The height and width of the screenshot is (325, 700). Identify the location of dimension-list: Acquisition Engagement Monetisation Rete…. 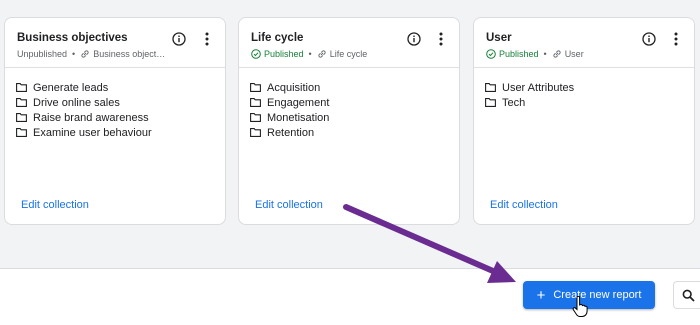
(289, 110).